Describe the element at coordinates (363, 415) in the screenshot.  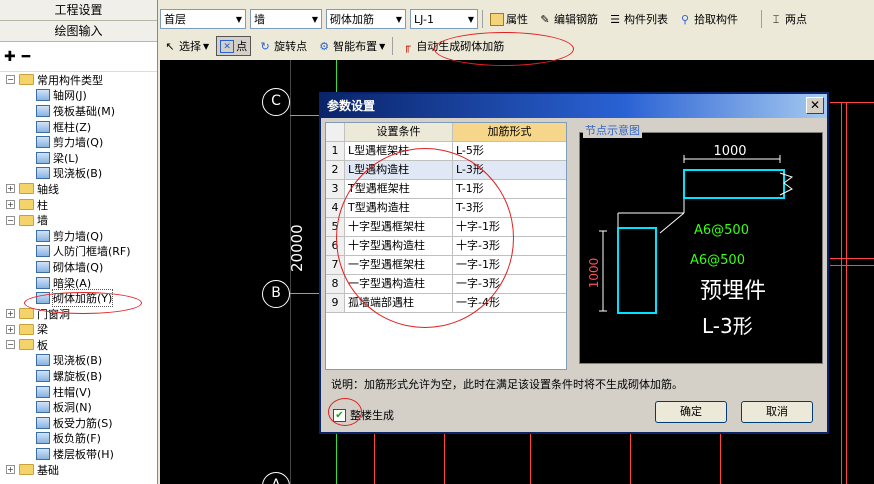
I see `whole-building-checkbox: ✔ 整楼生成` at that location.